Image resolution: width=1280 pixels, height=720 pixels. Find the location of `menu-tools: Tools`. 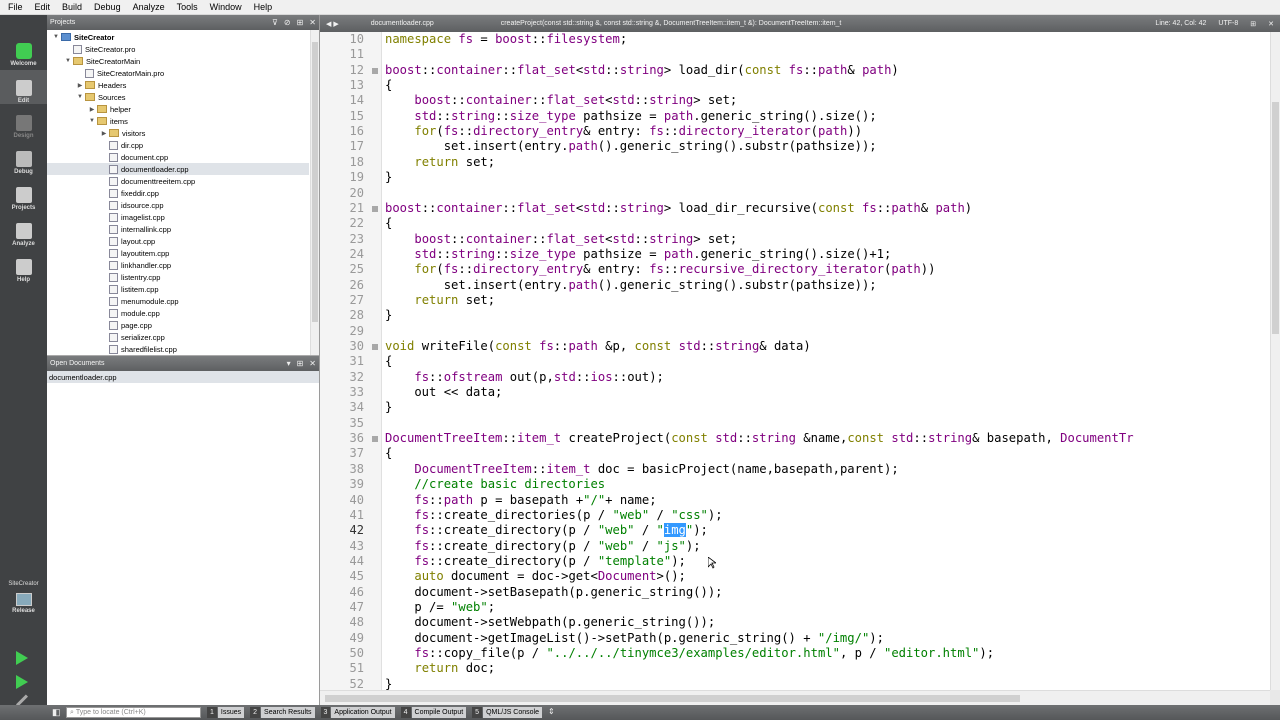

menu-tools: Tools is located at coordinates (187, 7).